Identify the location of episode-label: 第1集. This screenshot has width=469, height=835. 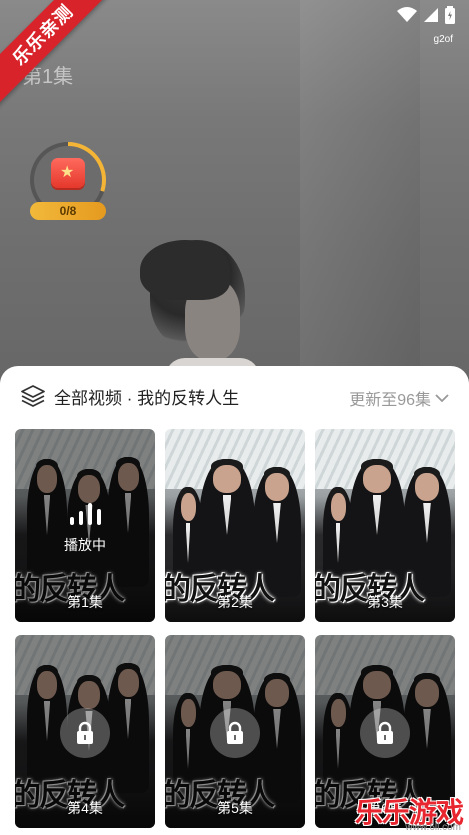
(85, 602).